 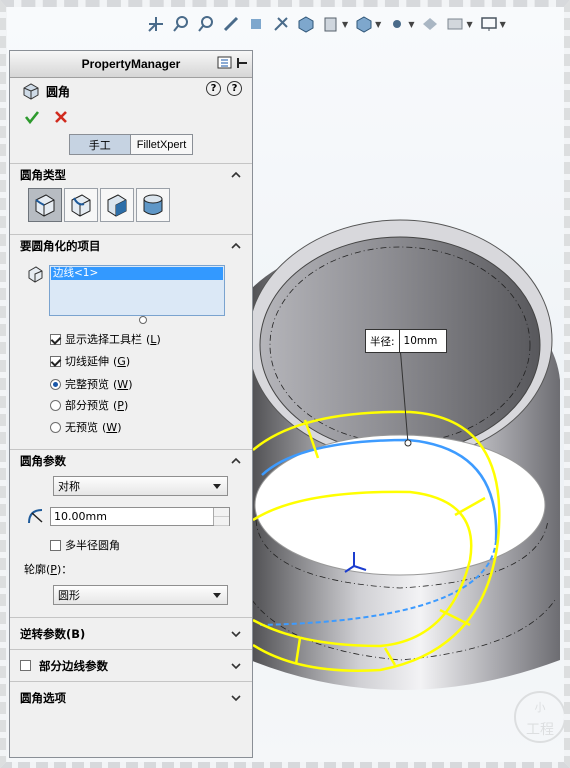 What do you see at coordinates (55, 384) in the screenshot?
I see `full-preview-radio` at bounding box center [55, 384].